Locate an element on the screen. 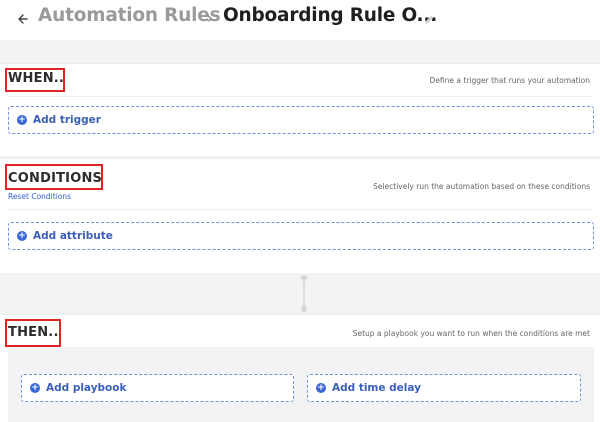 The image size is (600, 422). when-title-highlight is located at coordinates (35, 80).